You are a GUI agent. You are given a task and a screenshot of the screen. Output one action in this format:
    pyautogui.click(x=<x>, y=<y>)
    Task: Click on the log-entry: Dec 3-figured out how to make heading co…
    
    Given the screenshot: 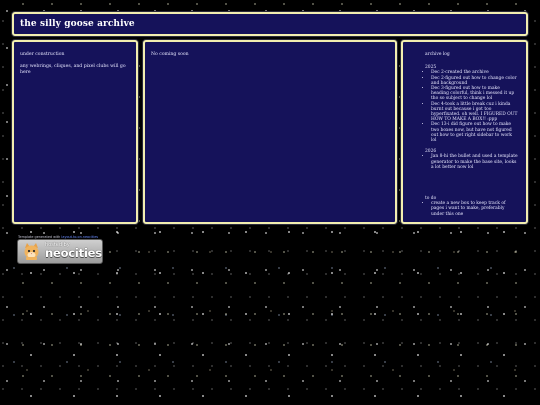 What is the action you would take?
    pyautogui.click(x=474, y=94)
    